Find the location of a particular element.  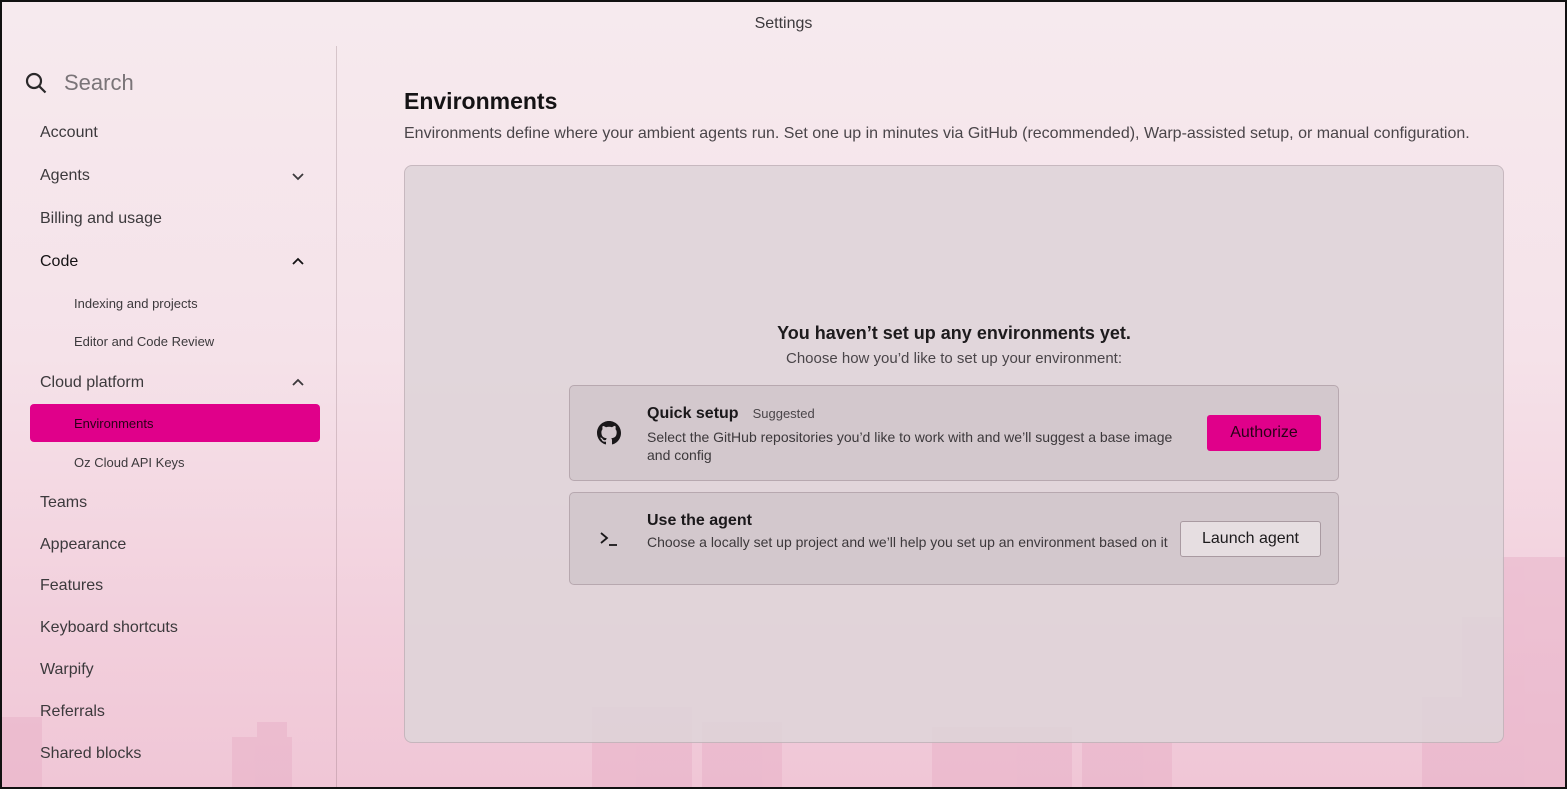

github-icon is located at coordinates (609, 433).